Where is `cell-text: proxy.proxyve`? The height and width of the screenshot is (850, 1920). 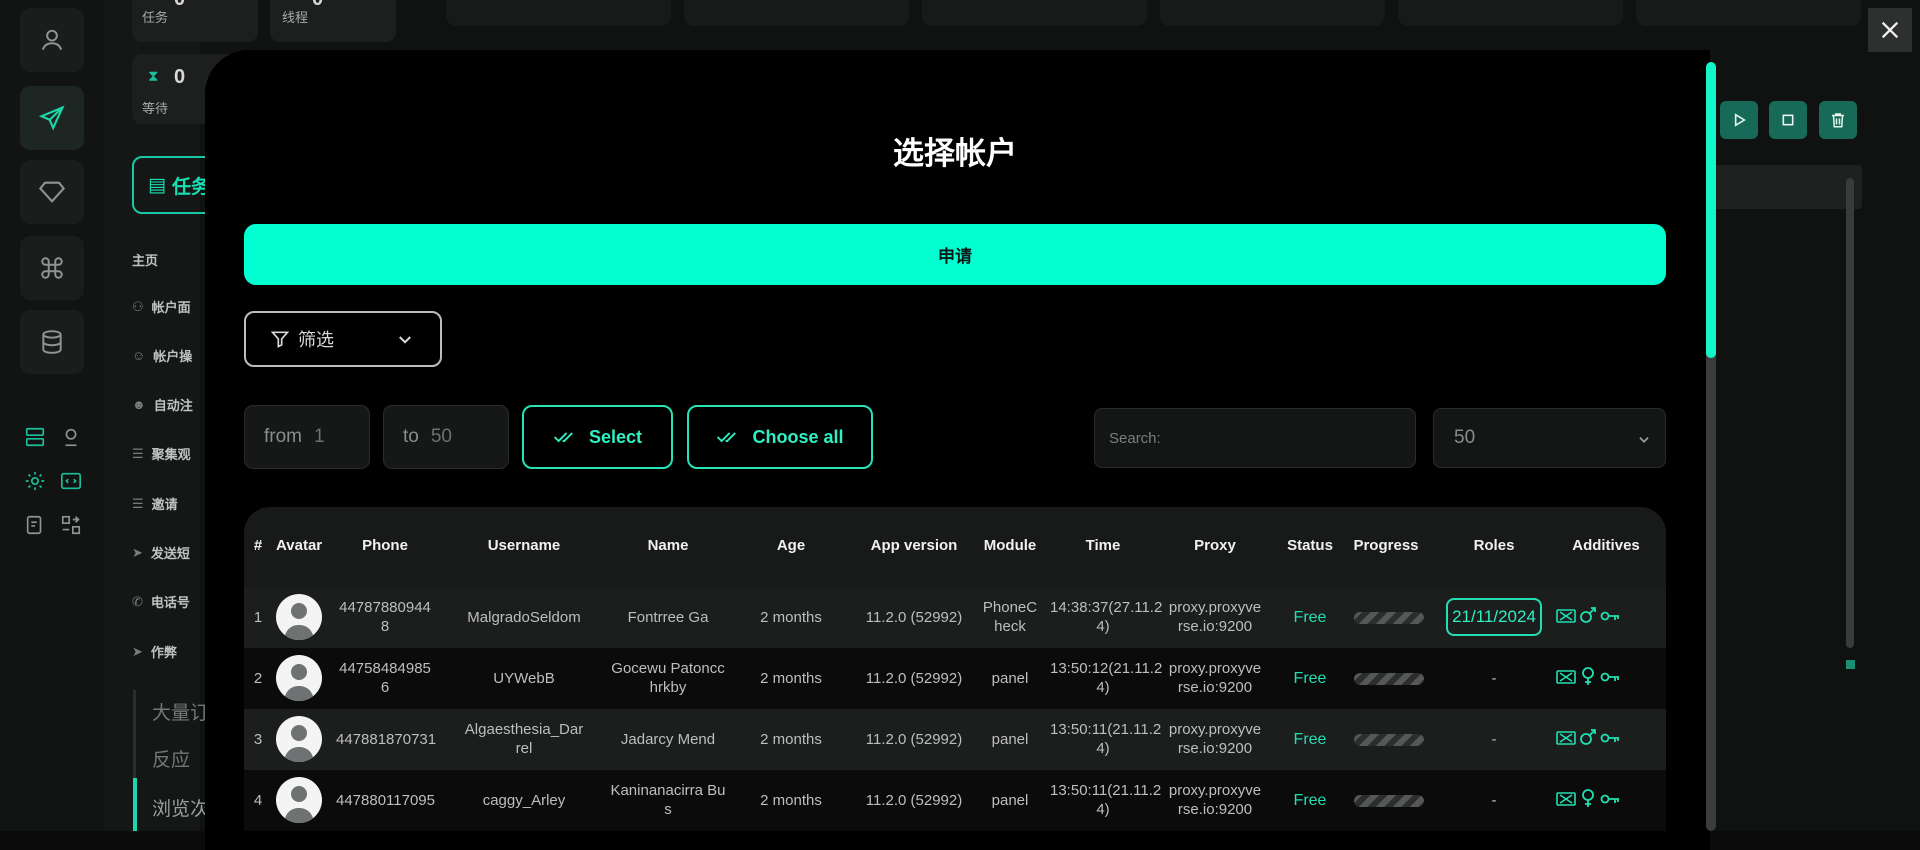
cell-text: proxy.proxyve is located at coordinates (1215, 668).